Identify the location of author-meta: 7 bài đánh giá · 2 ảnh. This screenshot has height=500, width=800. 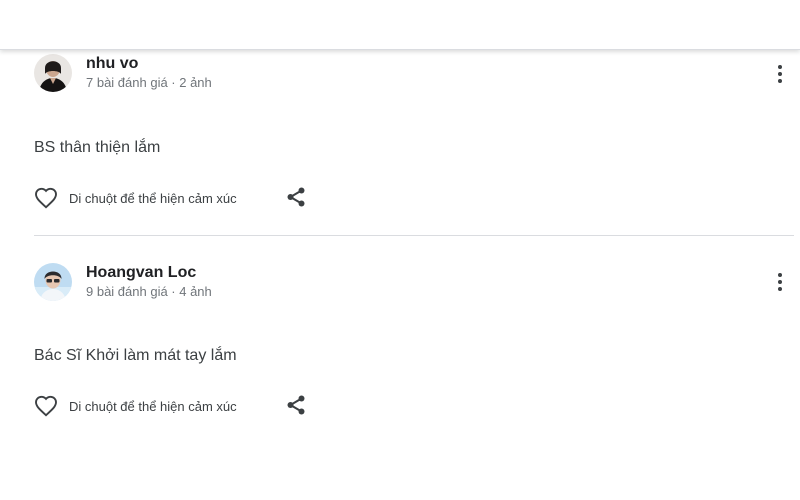
(149, 82).